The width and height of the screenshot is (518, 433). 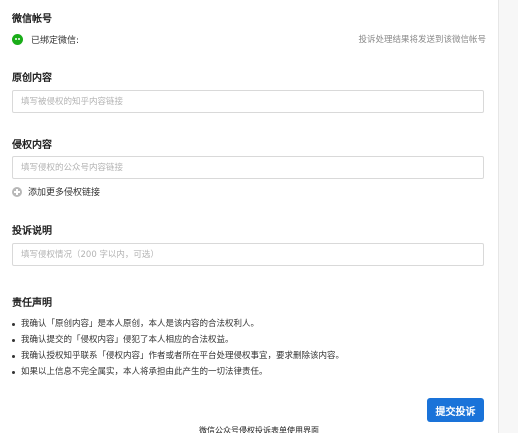 What do you see at coordinates (32, 19) in the screenshot?
I see `wechat-account-title: 微信帐号` at bounding box center [32, 19].